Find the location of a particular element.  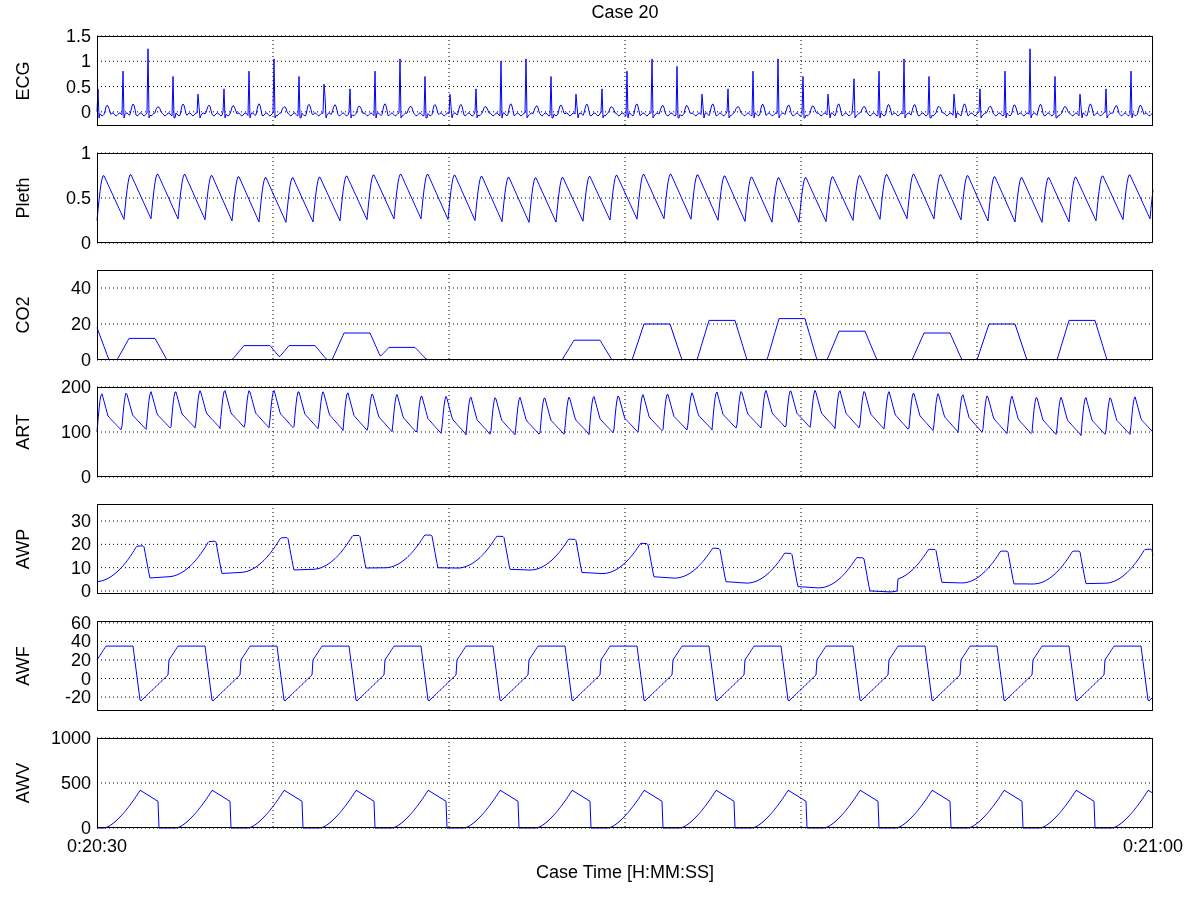

tick-label: 200 is located at coordinates (75, 387).